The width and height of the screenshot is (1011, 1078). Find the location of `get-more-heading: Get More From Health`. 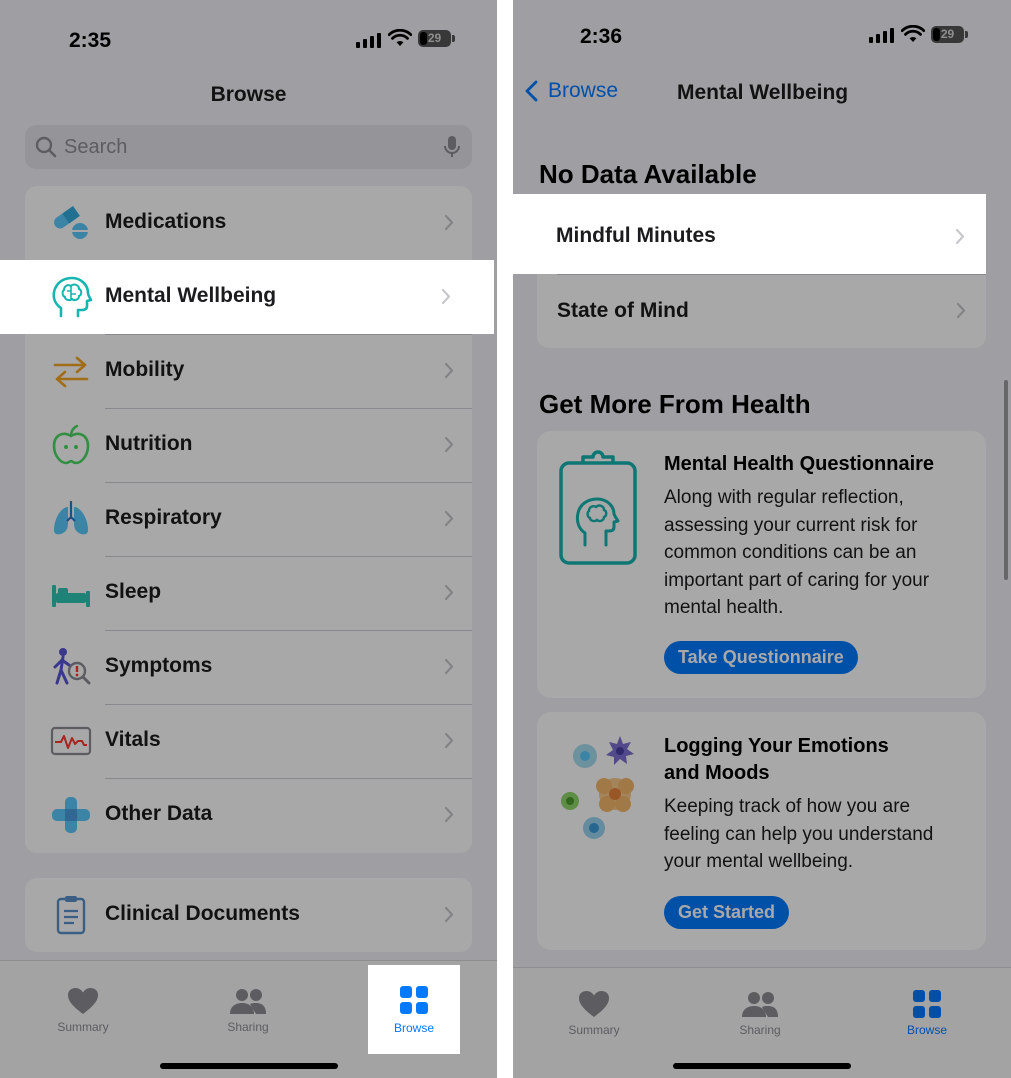

get-more-heading: Get More From Health is located at coordinates (675, 404).